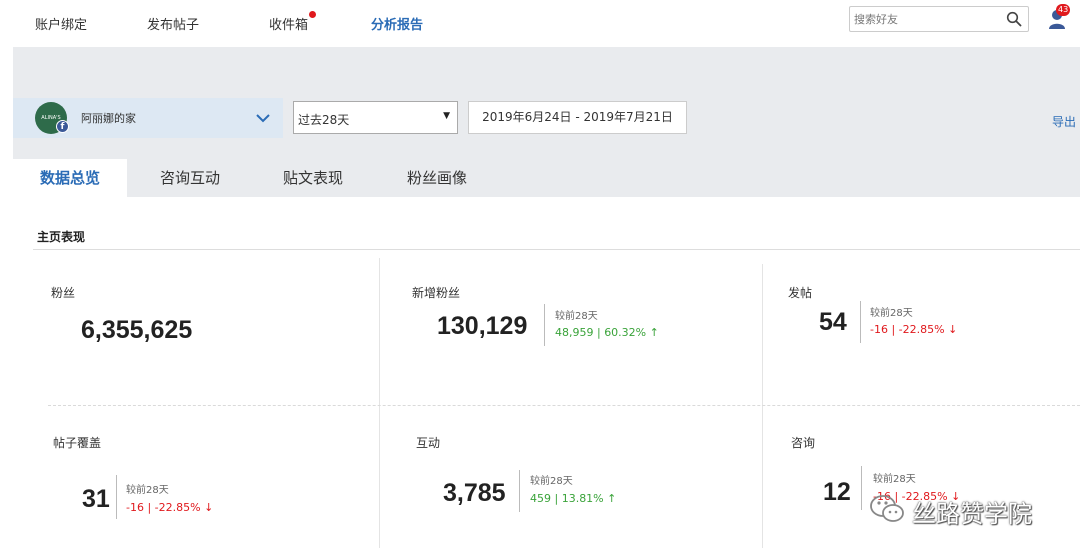 Image resolution: width=1080 pixels, height=558 pixels. Describe the element at coordinates (1063, 10) in the screenshot. I see `notification-badge: 43` at that location.